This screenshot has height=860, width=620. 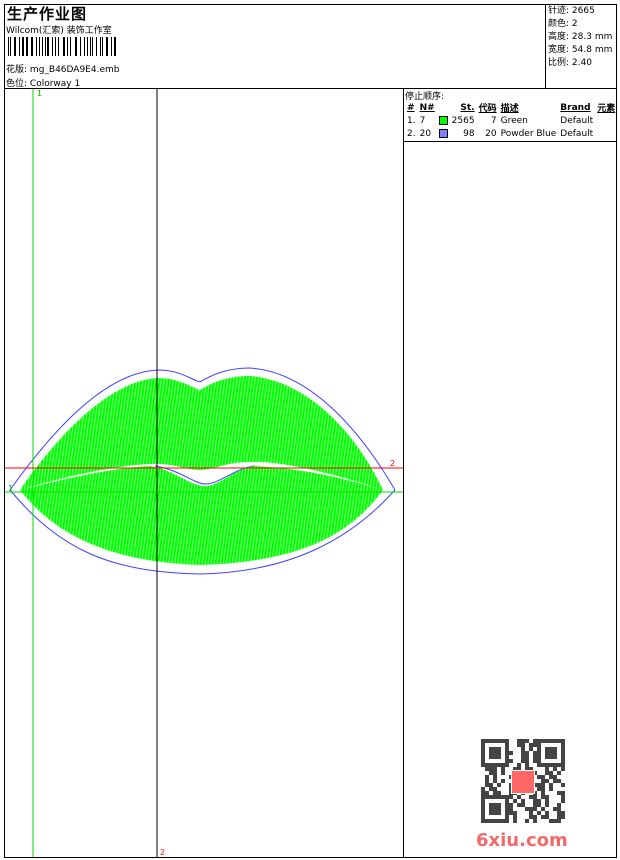 What do you see at coordinates (523, 782) in the screenshot?
I see `seal-stamp` at bounding box center [523, 782].